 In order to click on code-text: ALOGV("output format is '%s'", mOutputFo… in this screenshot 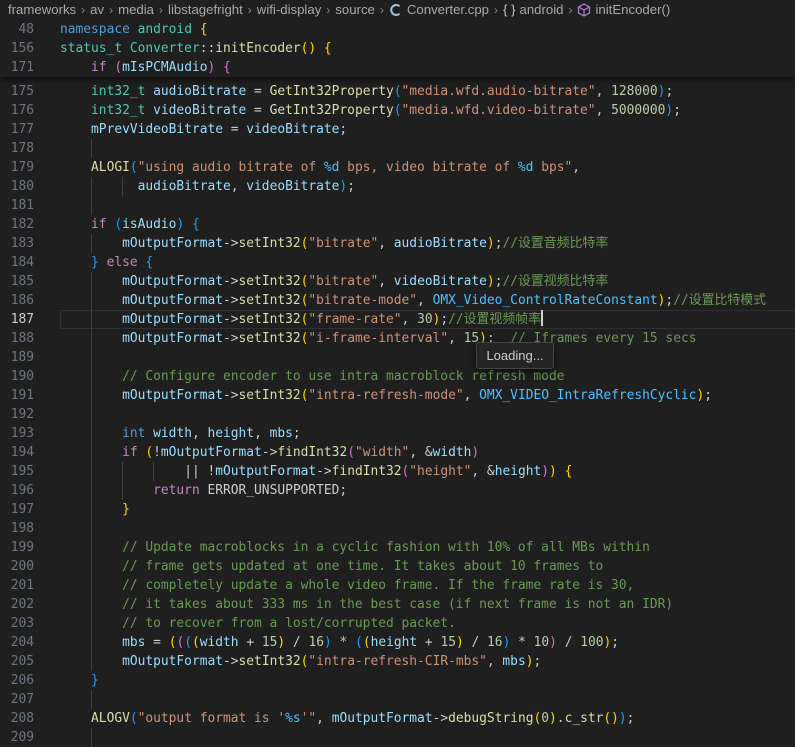, I will do `click(347, 718)`.